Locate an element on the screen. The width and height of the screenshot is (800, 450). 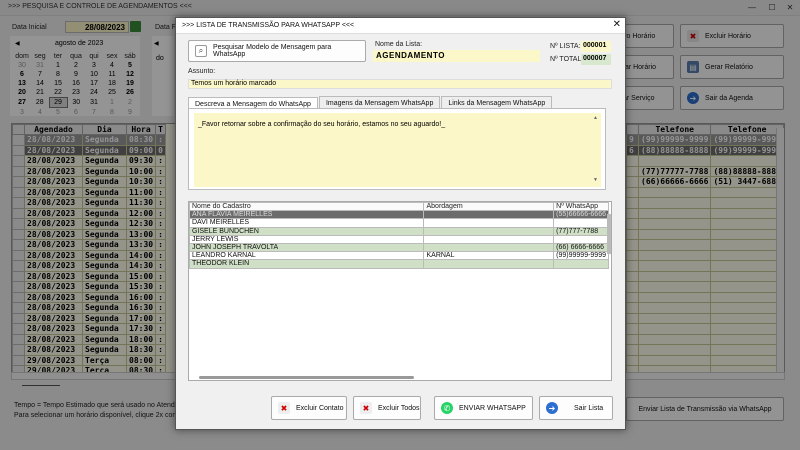
contact-whatsapp: (99)99999-9999 is located at coordinates (581, 256).